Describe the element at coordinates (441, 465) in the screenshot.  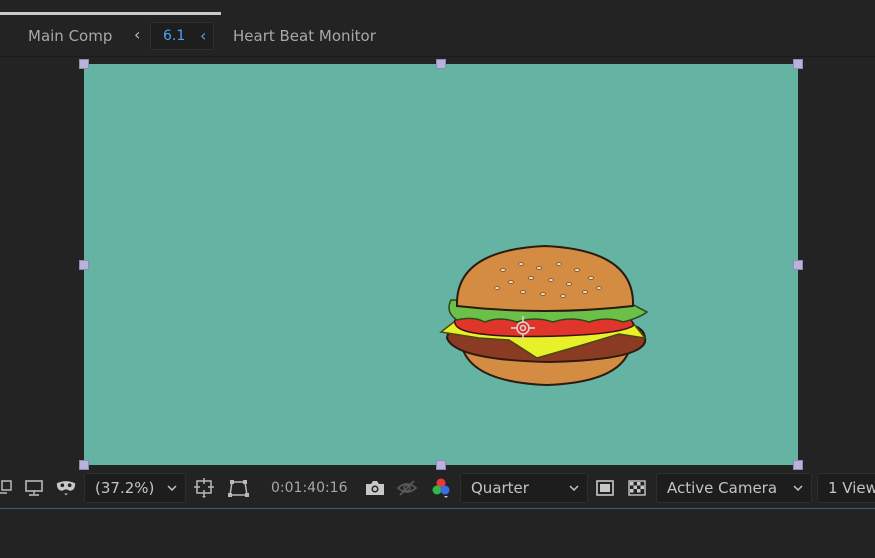
I see `transform-handle-bottom-center` at that location.